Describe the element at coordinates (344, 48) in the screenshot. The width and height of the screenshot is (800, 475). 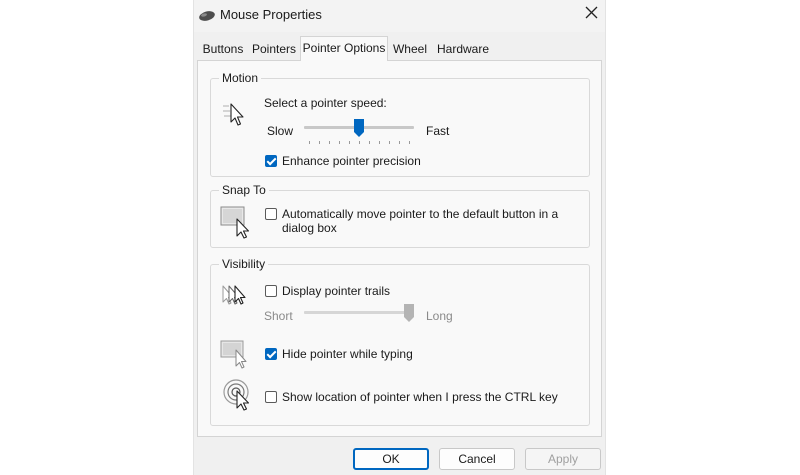
I see `tab-pointer-options: Pointer Options` at that location.